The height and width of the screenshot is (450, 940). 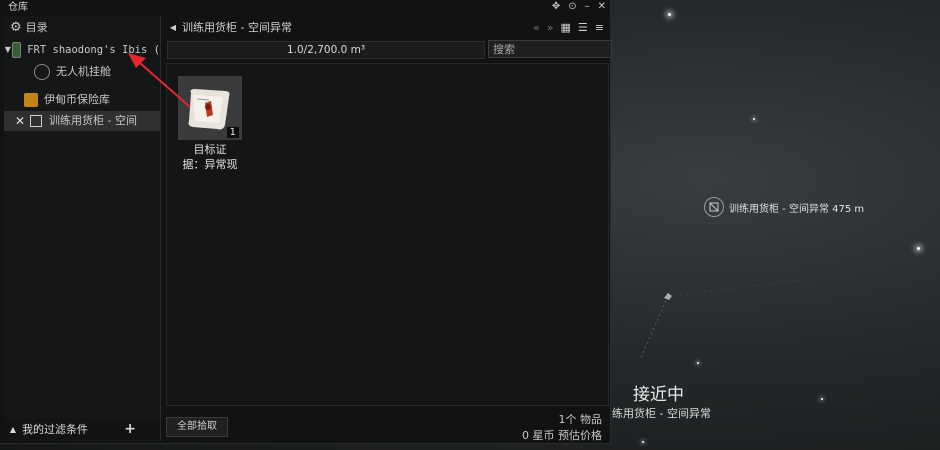 I want to click on window-title: 仓库, so click(x=18, y=7).